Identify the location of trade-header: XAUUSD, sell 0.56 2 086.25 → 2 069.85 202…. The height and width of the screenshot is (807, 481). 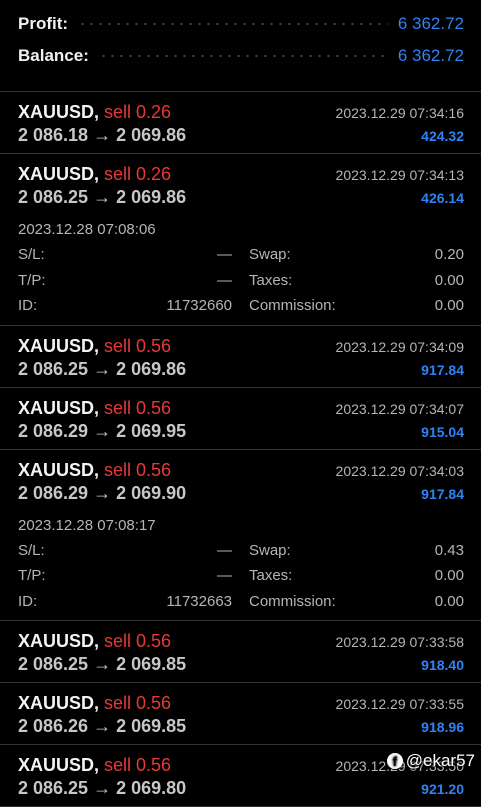
(241, 651).